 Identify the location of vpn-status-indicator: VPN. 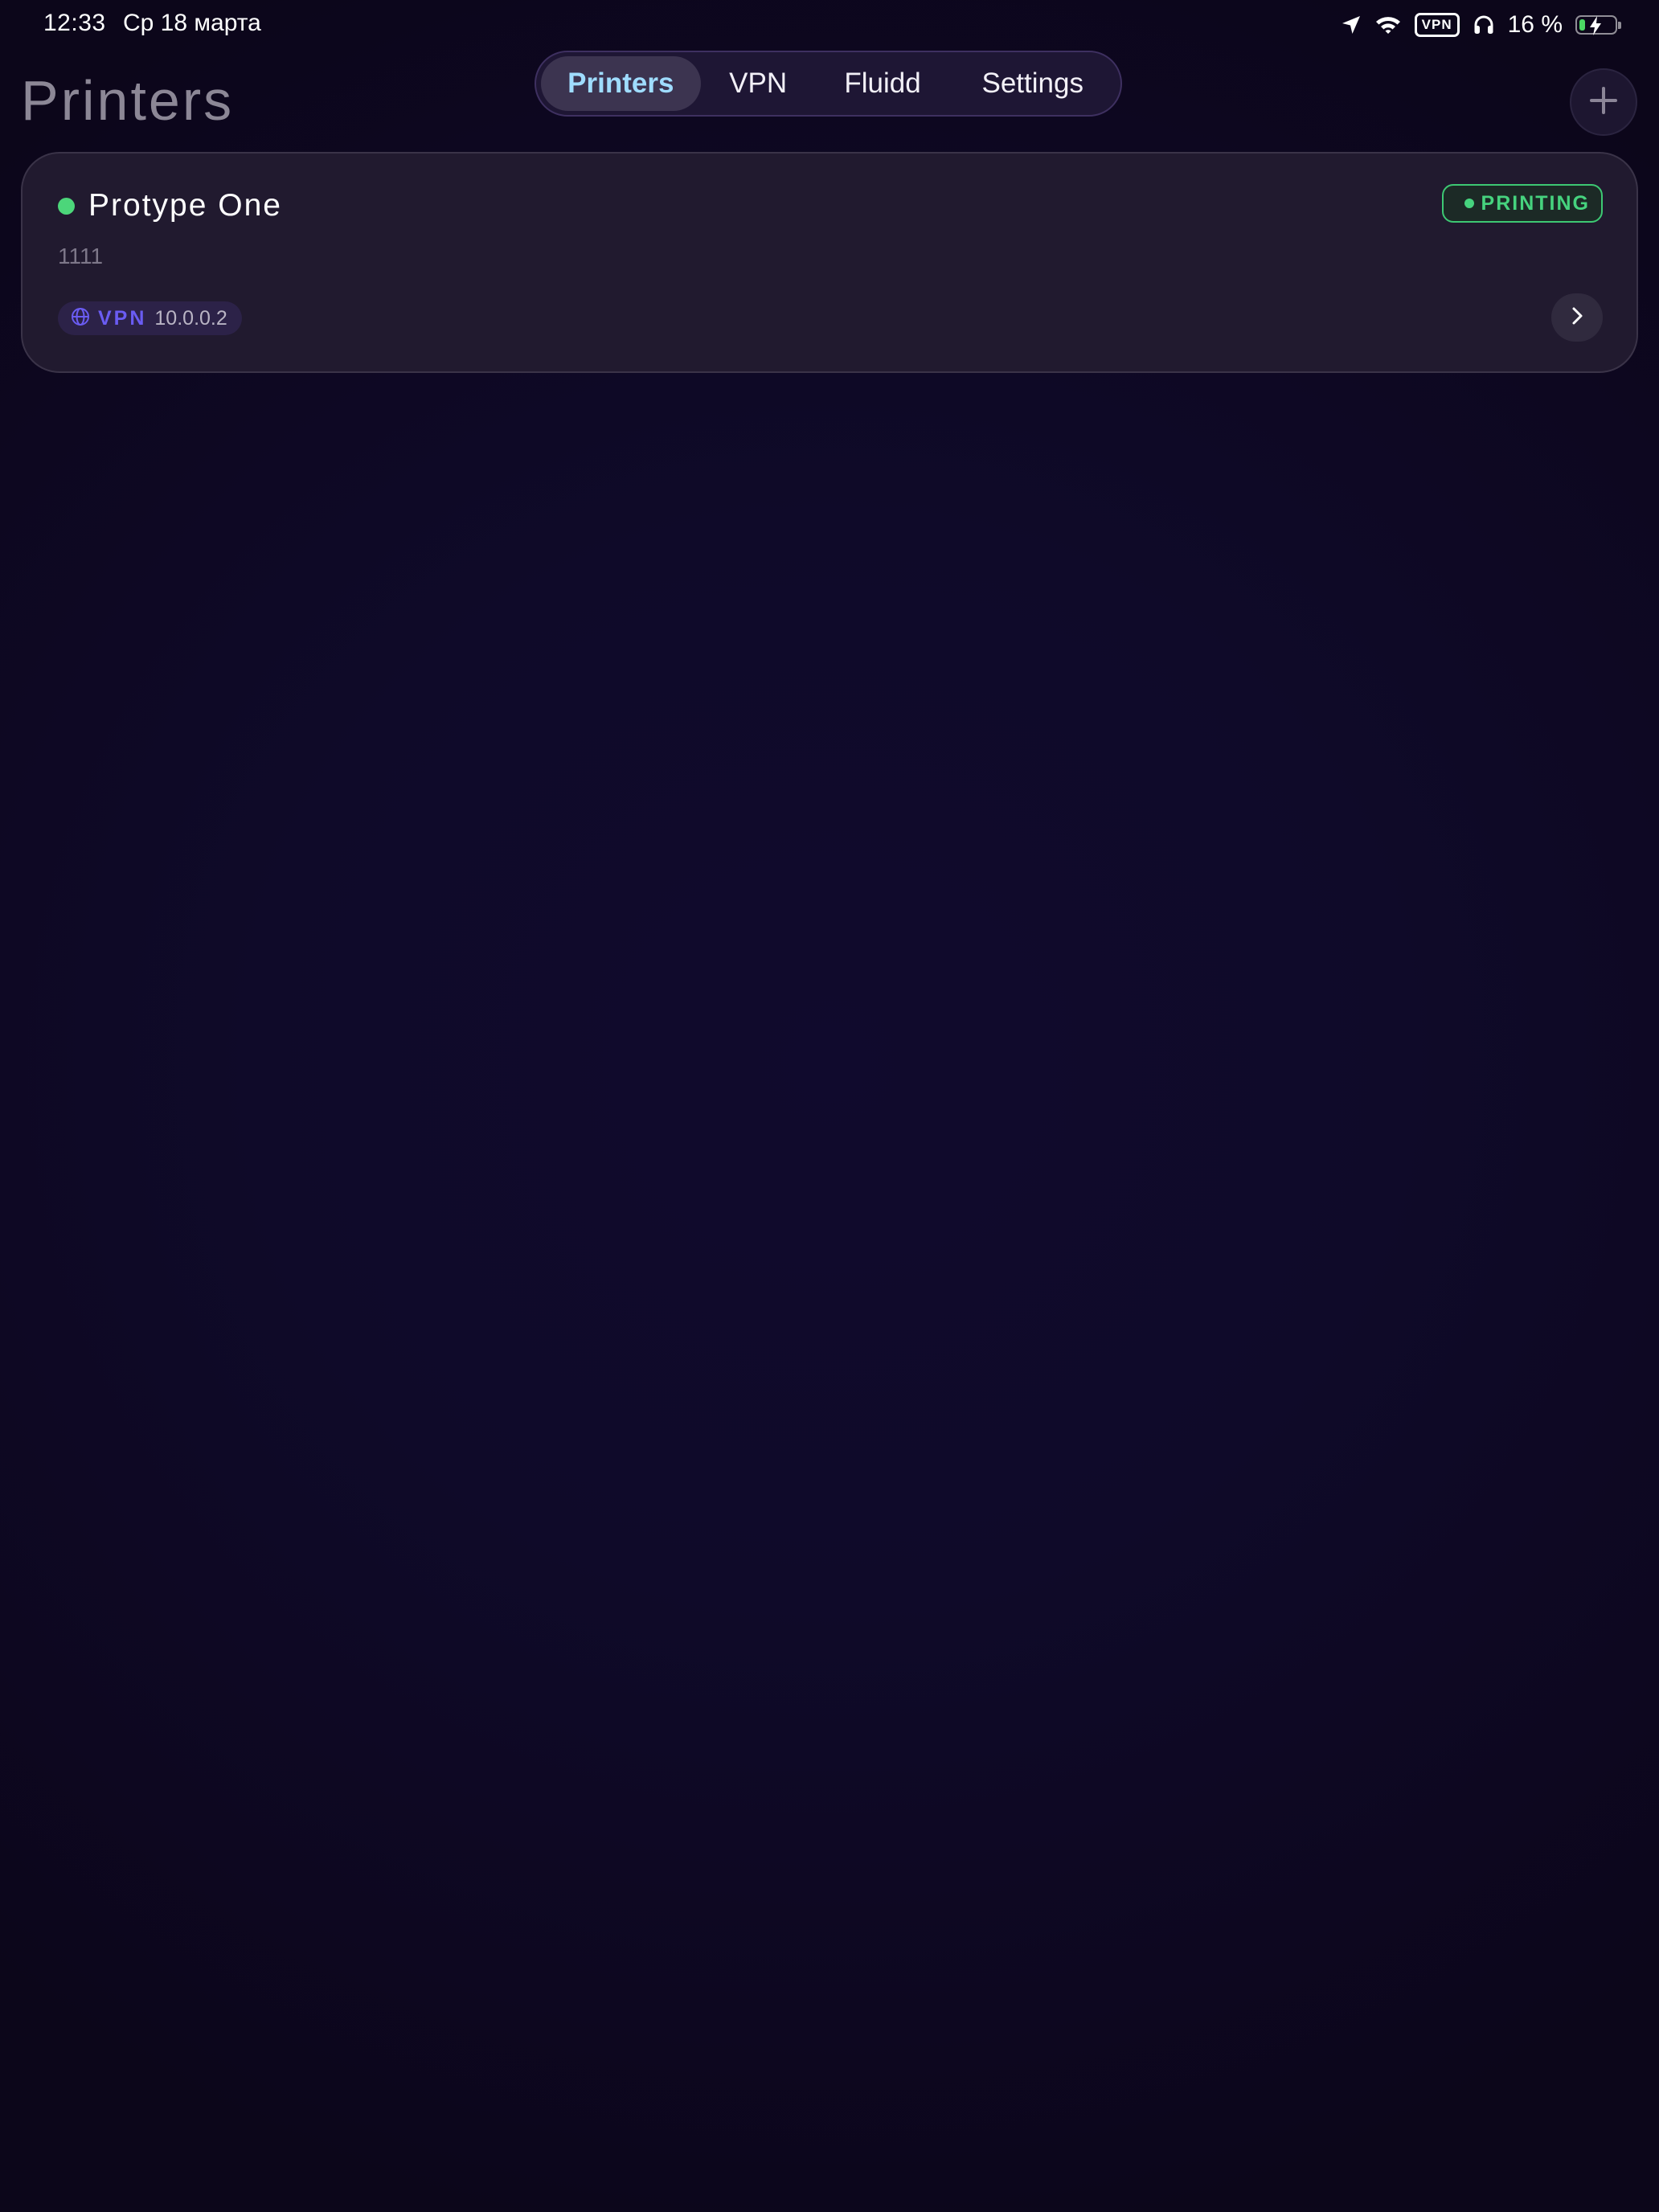
(1437, 25).